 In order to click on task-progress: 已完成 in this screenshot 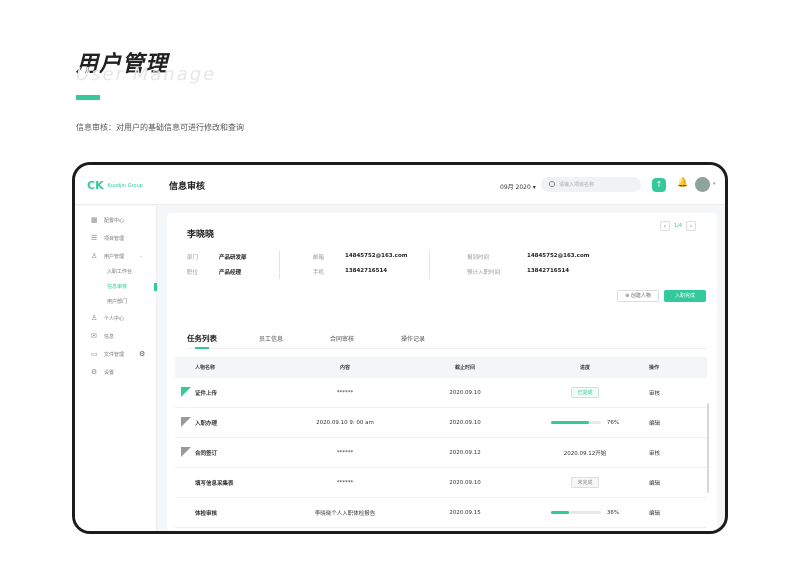, I will do `click(585, 392)`.